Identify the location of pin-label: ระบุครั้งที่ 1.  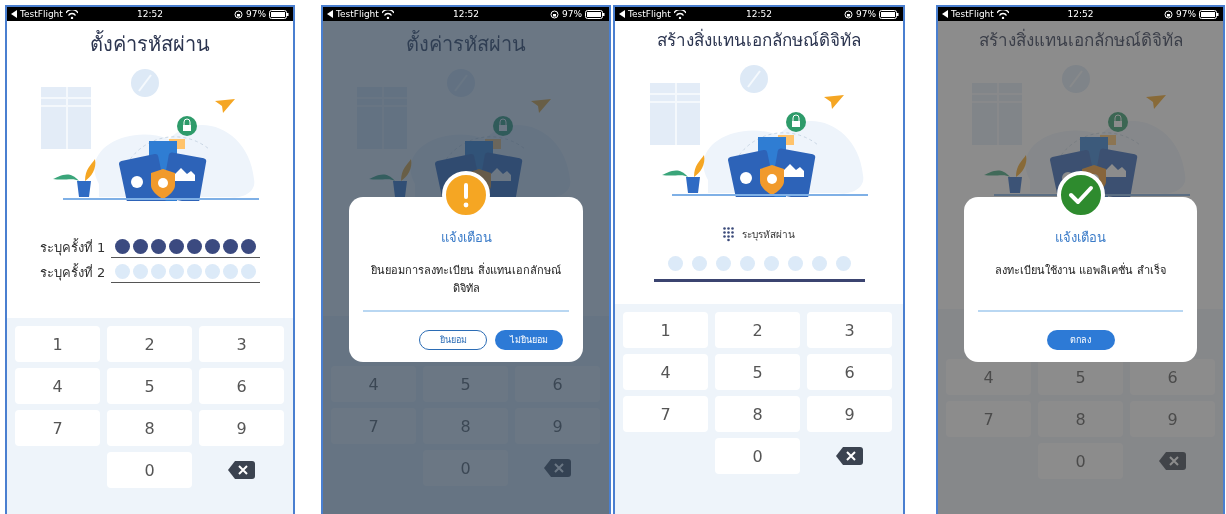
(72, 247).